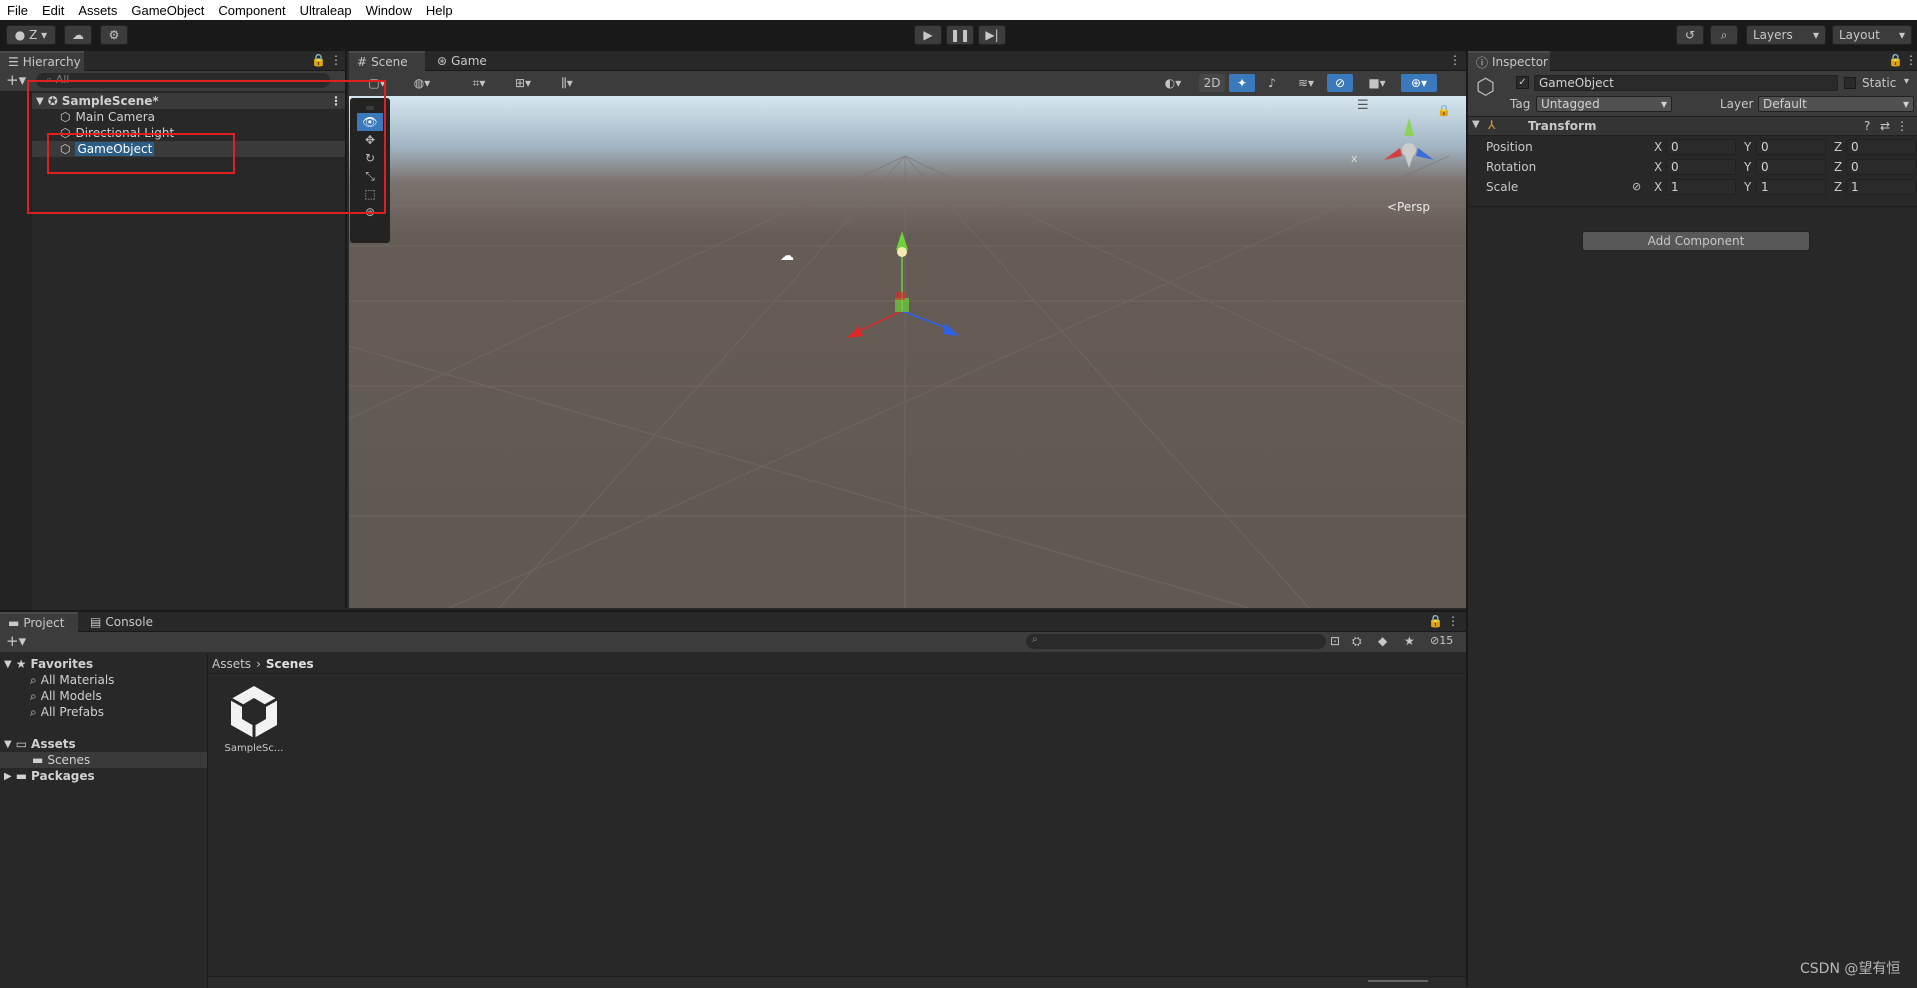 The image size is (1917, 988). Describe the element at coordinates (117, 133) in the screenshot. I see `hierarchy-item-directional-light: ⬡ Directional Light` at that location.